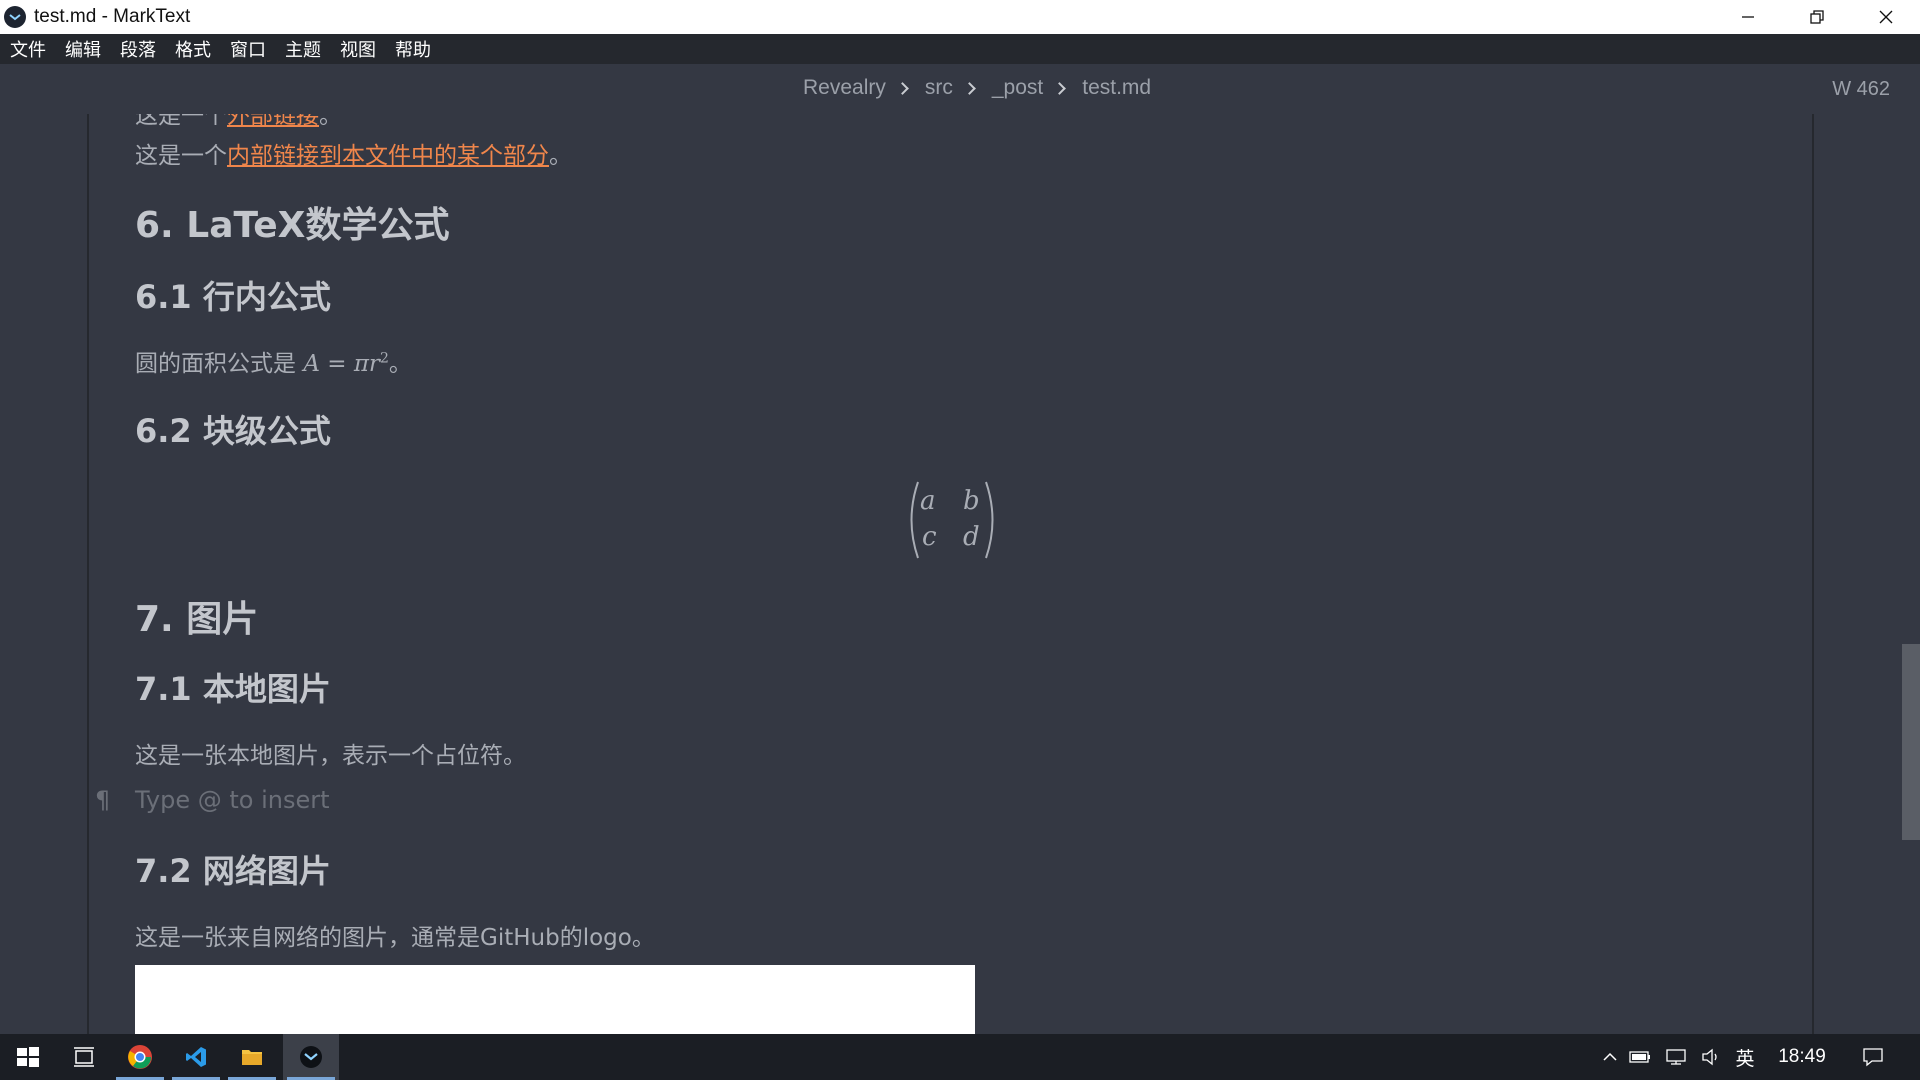  I want to click on menu-edit: 编辑, so click(83, 49).